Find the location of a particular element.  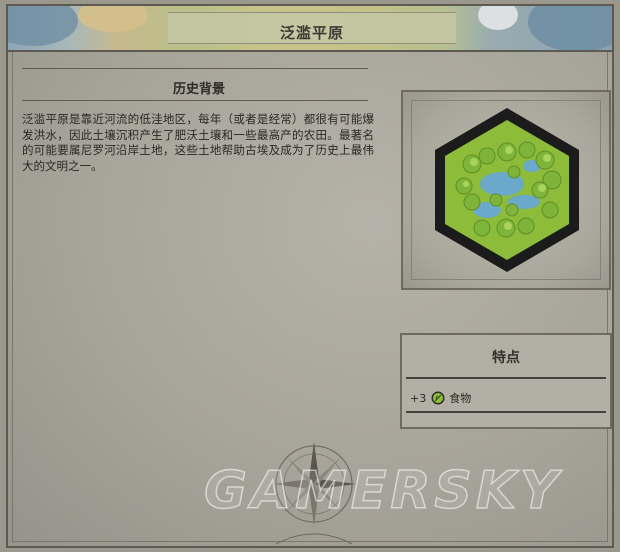

features-title: 特点 is located at coordinates (506, 358).